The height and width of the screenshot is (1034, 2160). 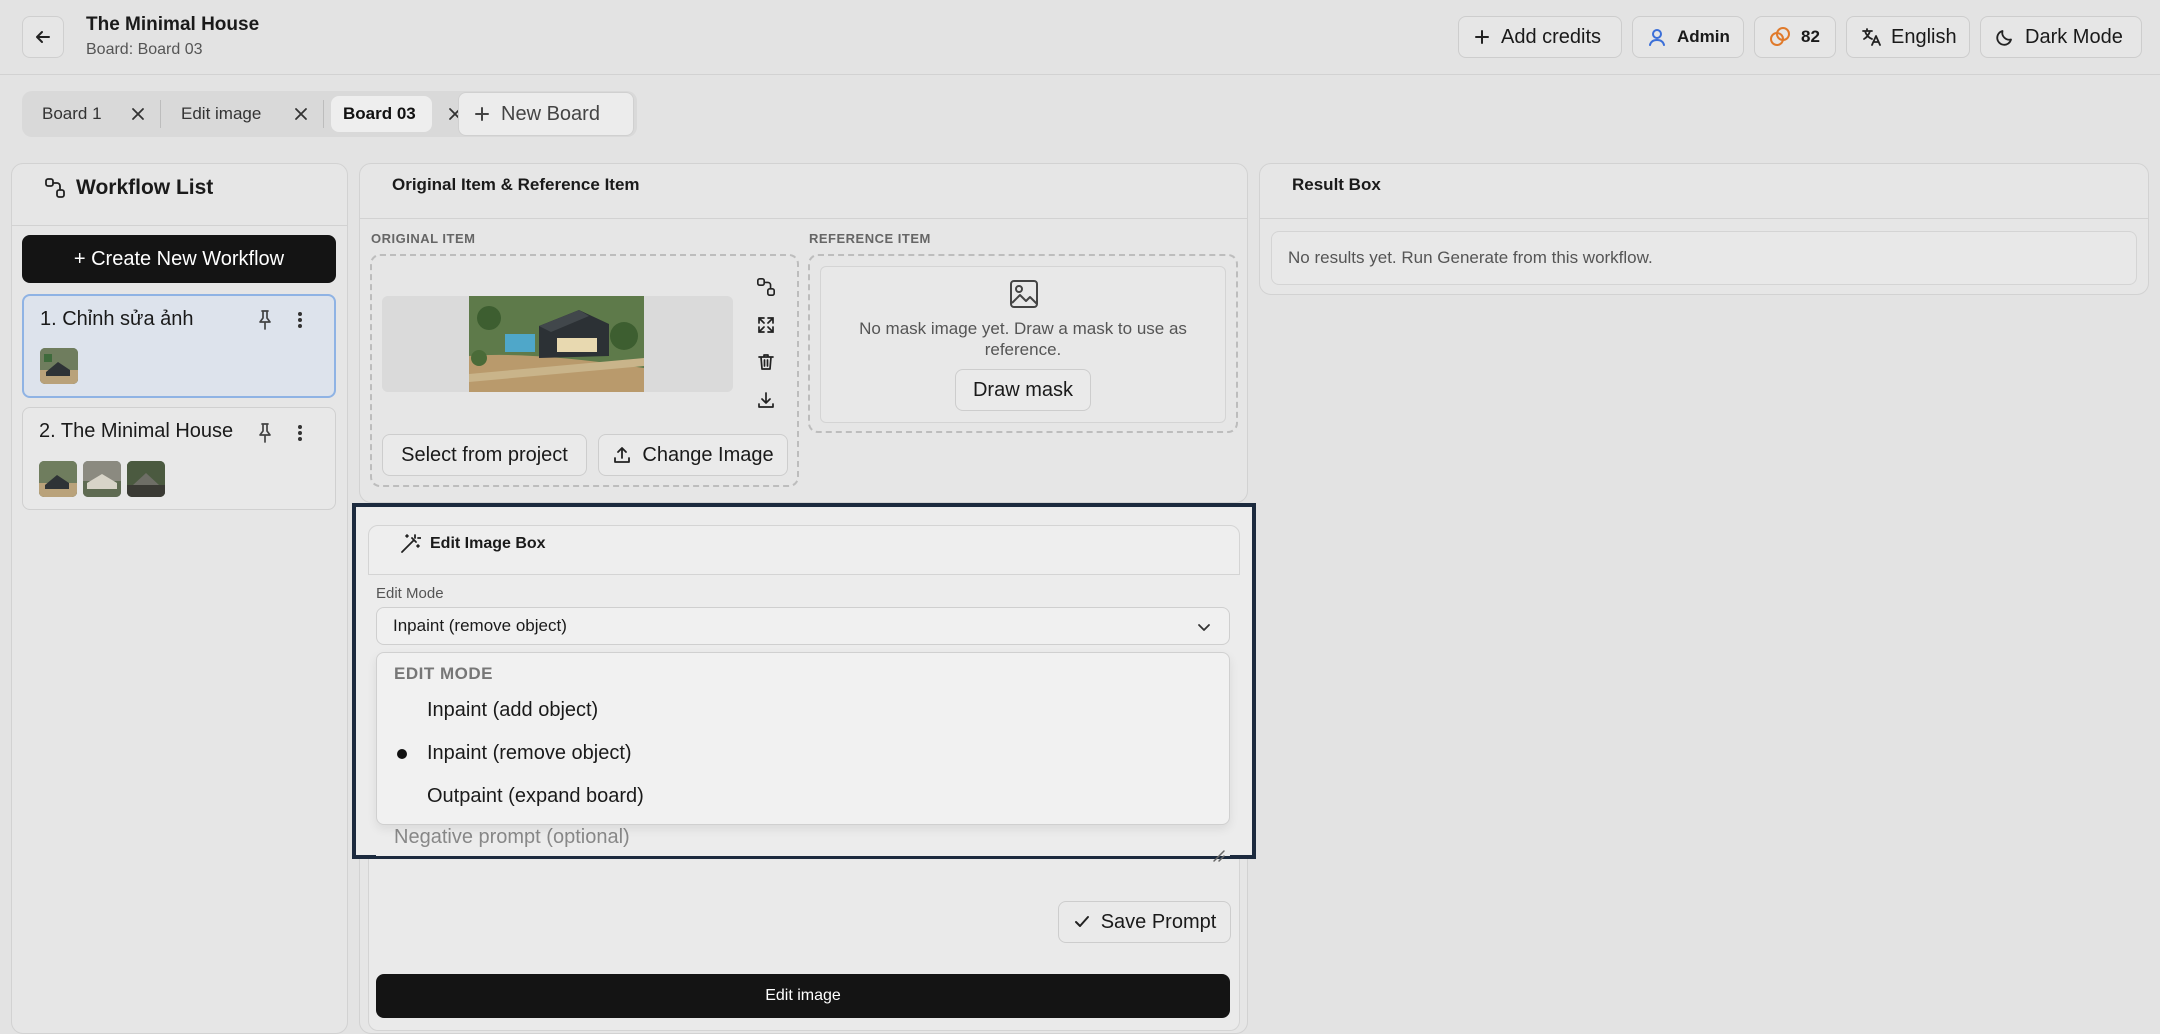 I want to click on workflow-icon, so click(x=55, y=188).